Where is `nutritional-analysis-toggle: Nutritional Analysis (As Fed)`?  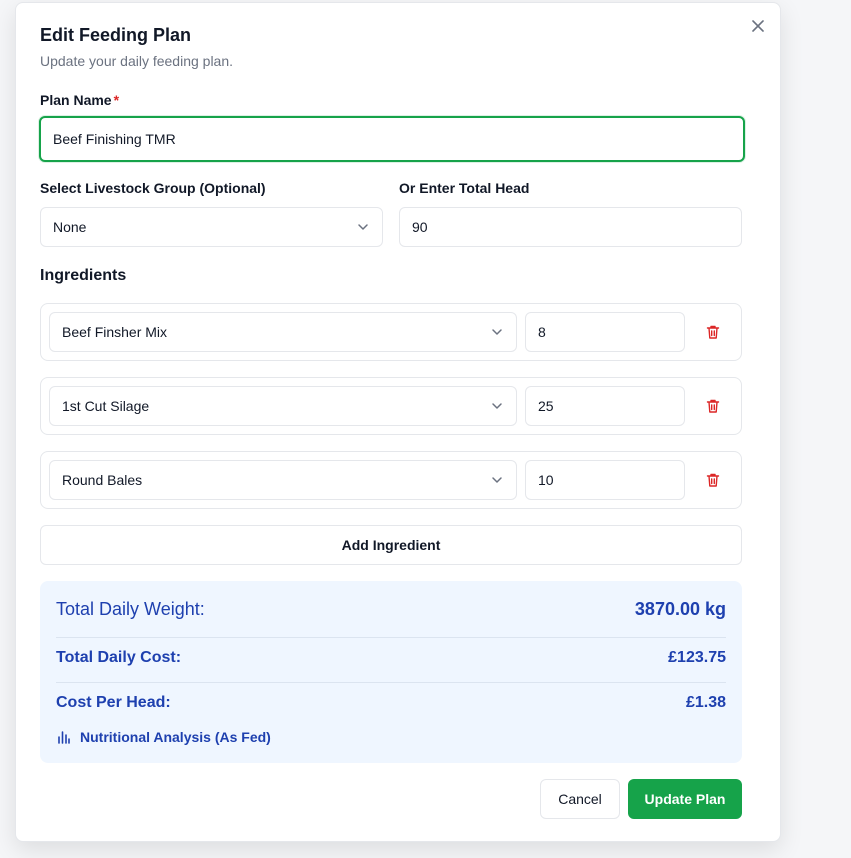 nutritional-analysis-toggle: Nutritional Analysis (As Fed) is located at coordinates (163, 737).